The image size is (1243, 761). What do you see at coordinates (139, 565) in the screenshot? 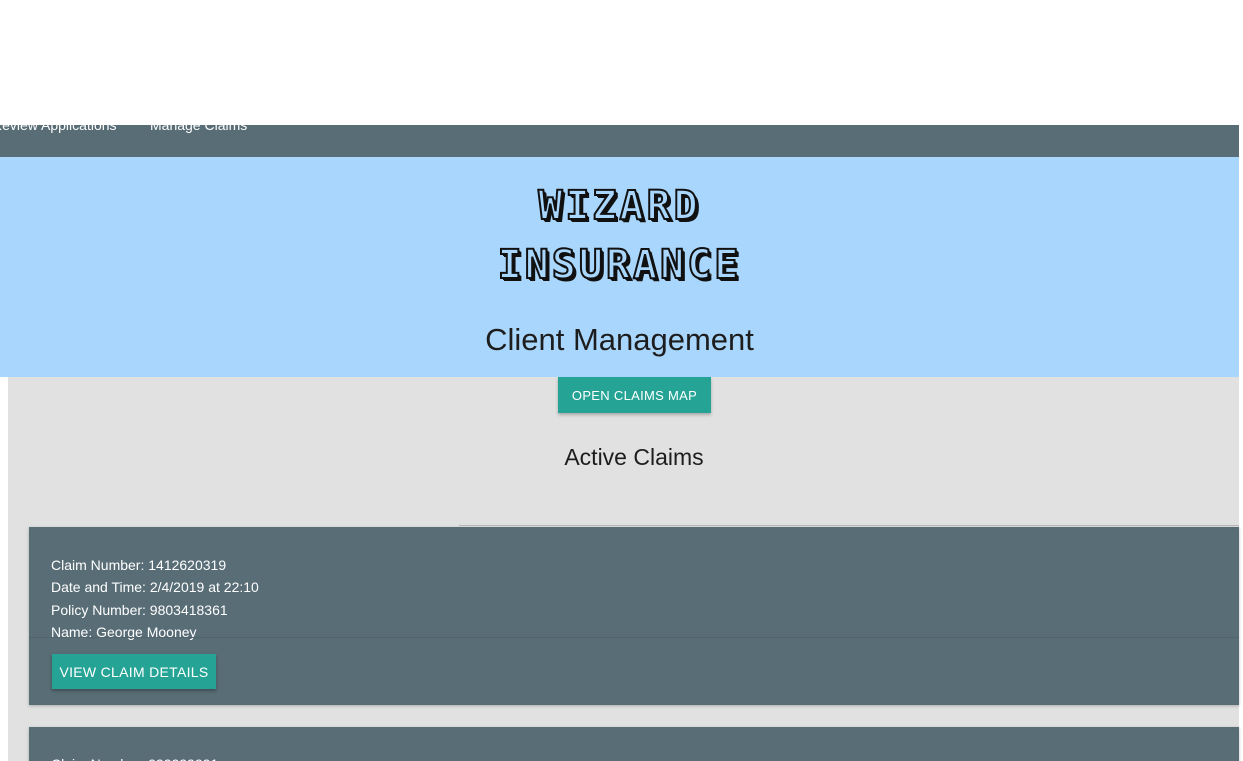
I see `claim-number: Claim Number: 1412620319` at bounding box center [139, 565].